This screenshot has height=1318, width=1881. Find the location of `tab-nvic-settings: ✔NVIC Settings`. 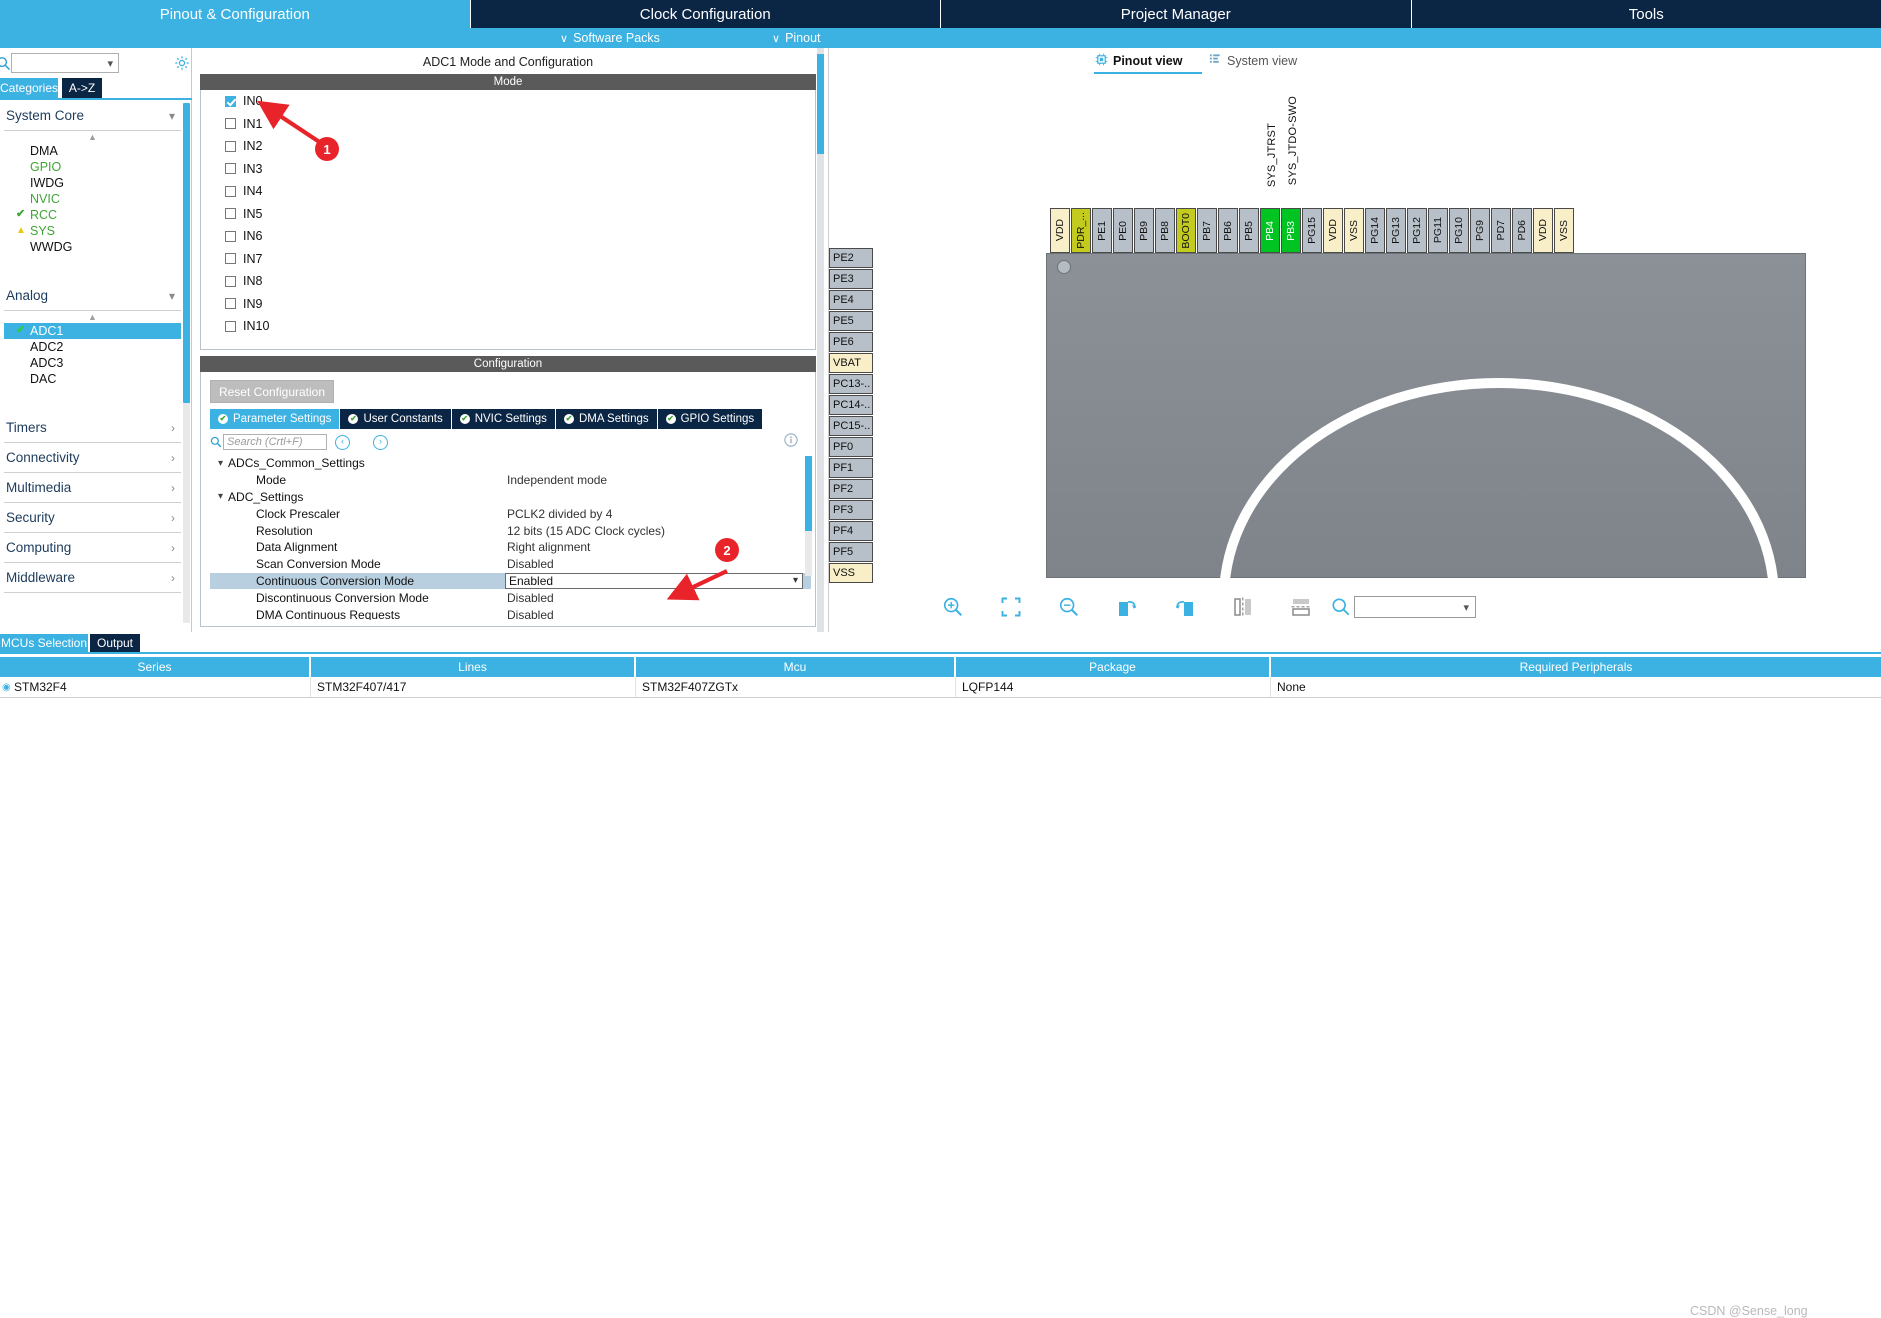

tab-nvic-settings: ✔NVIC Settings is located at coordinates (504, 419).